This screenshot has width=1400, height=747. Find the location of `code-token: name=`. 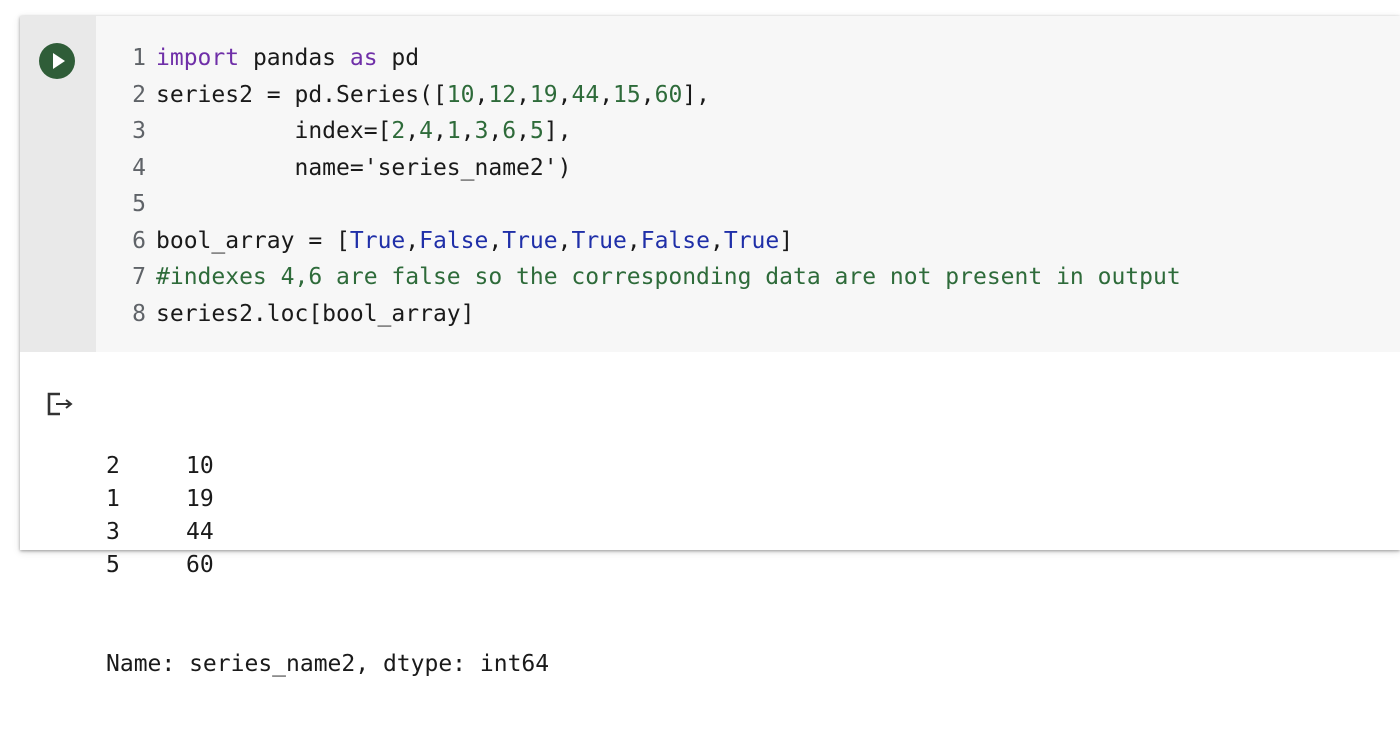

code-token: name= is located at coordinates (260, 167).